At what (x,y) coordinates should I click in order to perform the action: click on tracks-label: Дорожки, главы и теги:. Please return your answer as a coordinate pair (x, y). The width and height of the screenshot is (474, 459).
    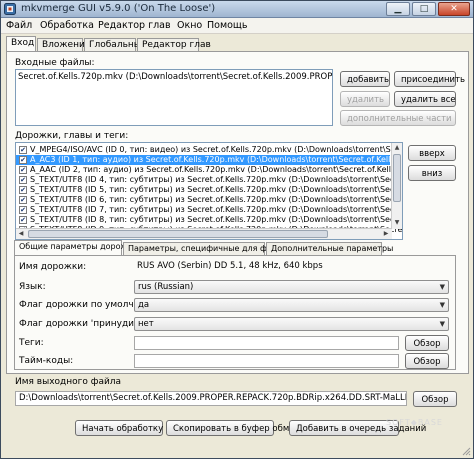
    Looking at the image, I should click on (72, 136).